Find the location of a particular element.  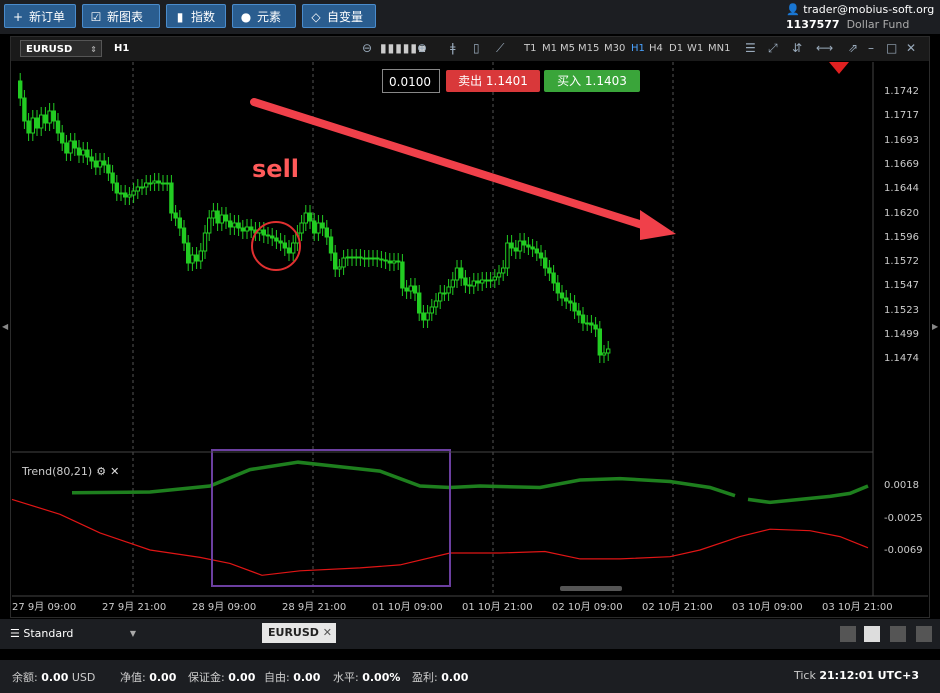

sell-annotation: sell is located at coordinates (276, 169).